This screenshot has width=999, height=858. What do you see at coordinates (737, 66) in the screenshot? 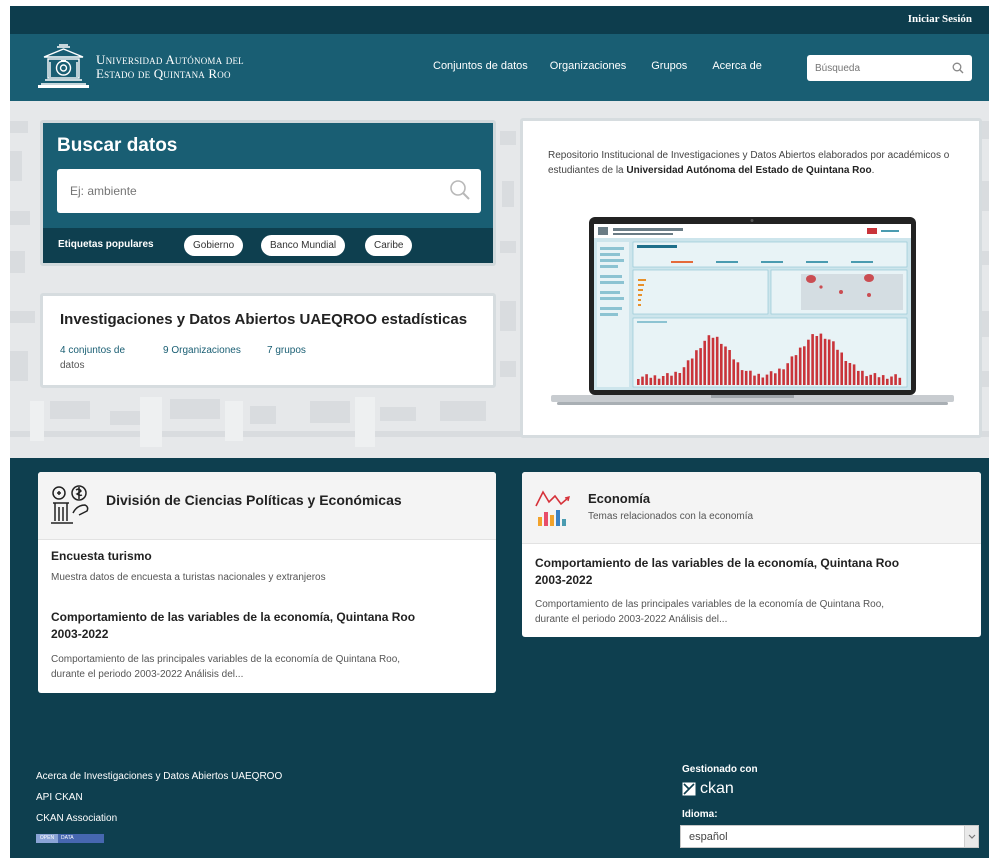
I see `nav-about: Acerca de` at bounding box center [737, 66].